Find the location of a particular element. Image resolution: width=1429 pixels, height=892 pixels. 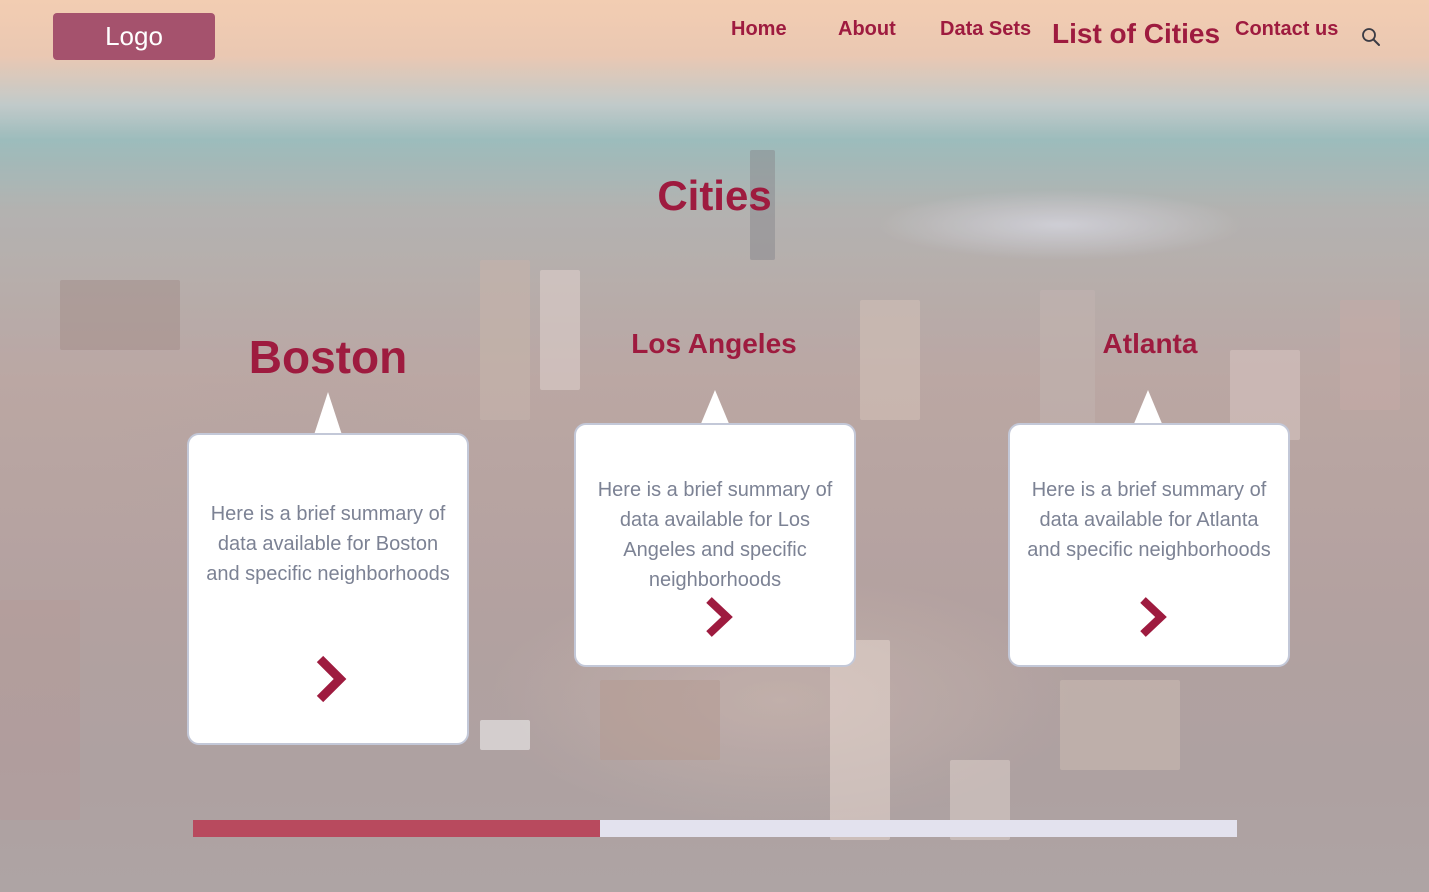

page-title: Cities is located at coordinates (714, 195).